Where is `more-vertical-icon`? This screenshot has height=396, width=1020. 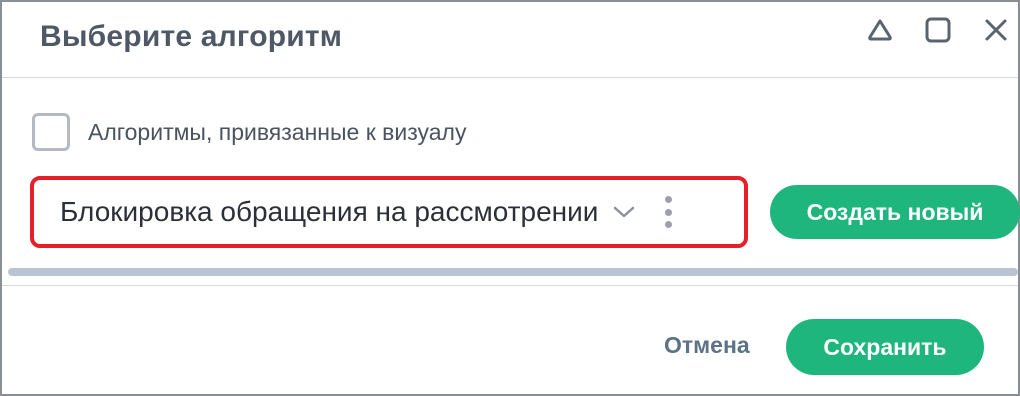 more-vertical-icon is located at coordinates (668, 212).